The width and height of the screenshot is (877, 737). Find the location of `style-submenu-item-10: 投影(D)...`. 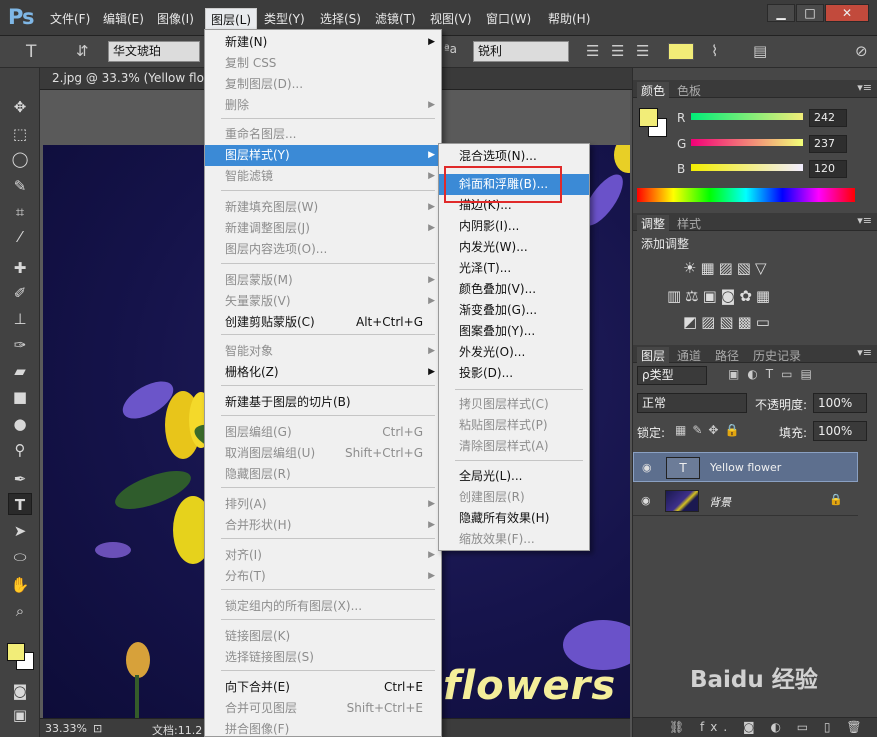

style-submenu-item-10: 投影(D)... is located at coordinates (514, 373).